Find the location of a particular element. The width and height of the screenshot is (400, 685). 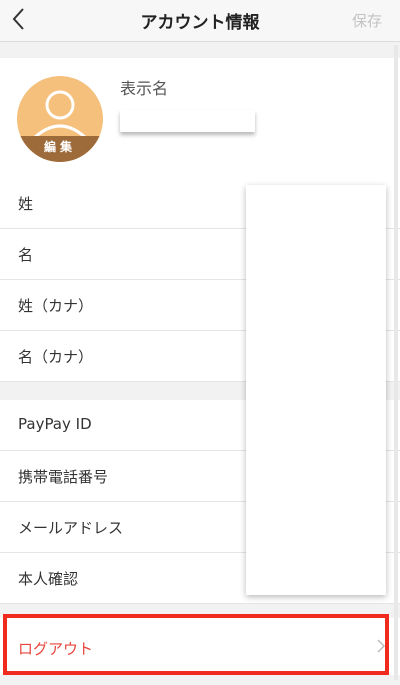

page-title: アカウント情報 is located at coordinates (200, 23).